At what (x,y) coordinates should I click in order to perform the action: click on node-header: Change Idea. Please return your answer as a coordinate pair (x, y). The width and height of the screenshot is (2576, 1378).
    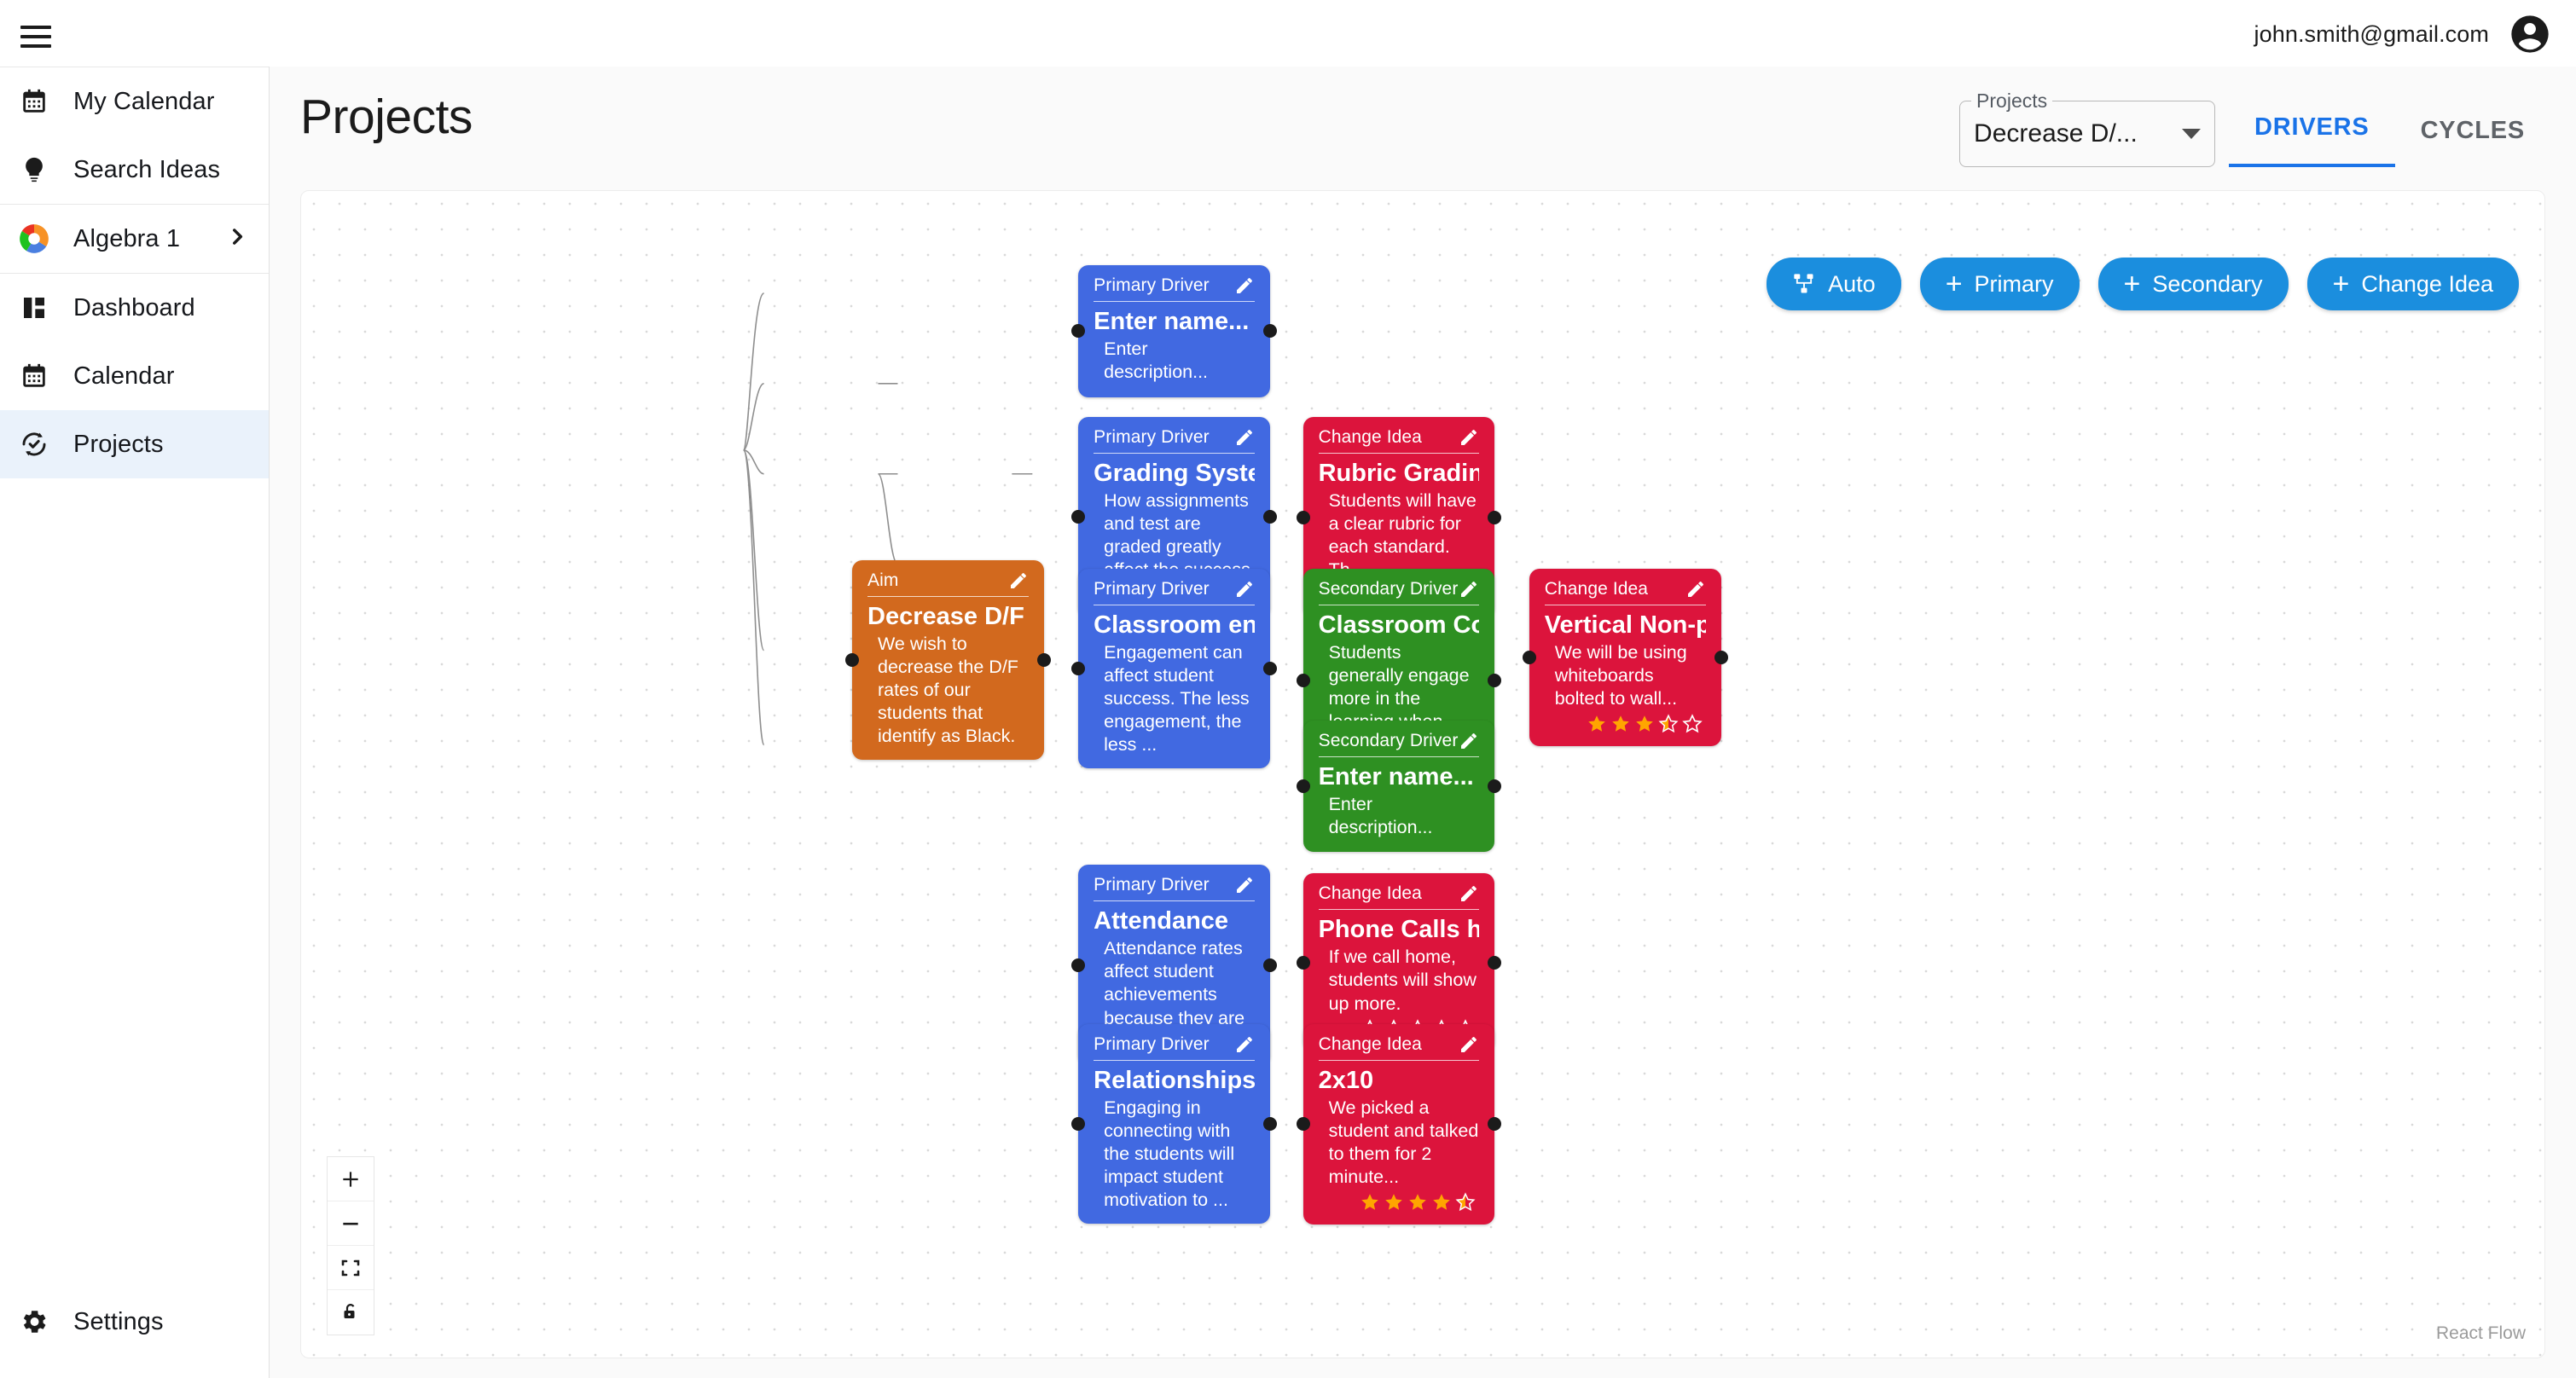
    Looking at the image, I should click on (1625, 592).